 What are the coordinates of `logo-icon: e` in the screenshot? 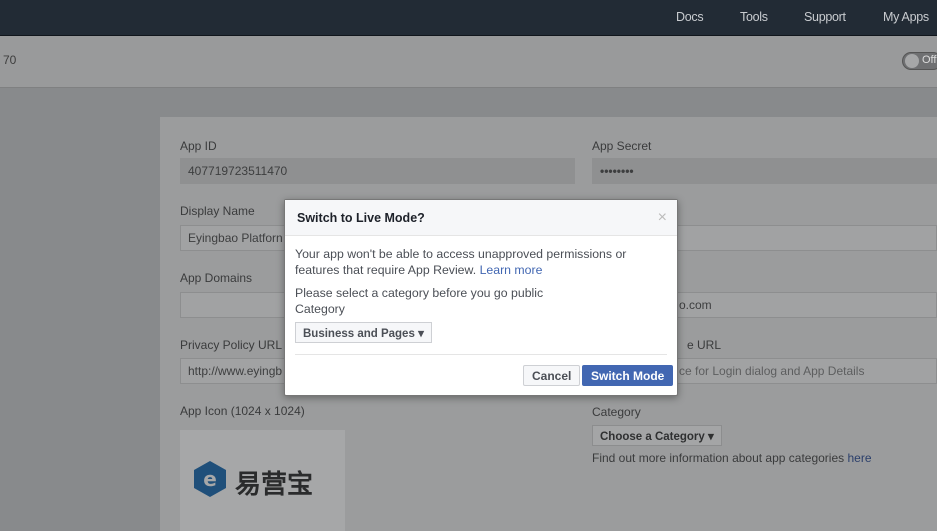 It's located at (210, 479).